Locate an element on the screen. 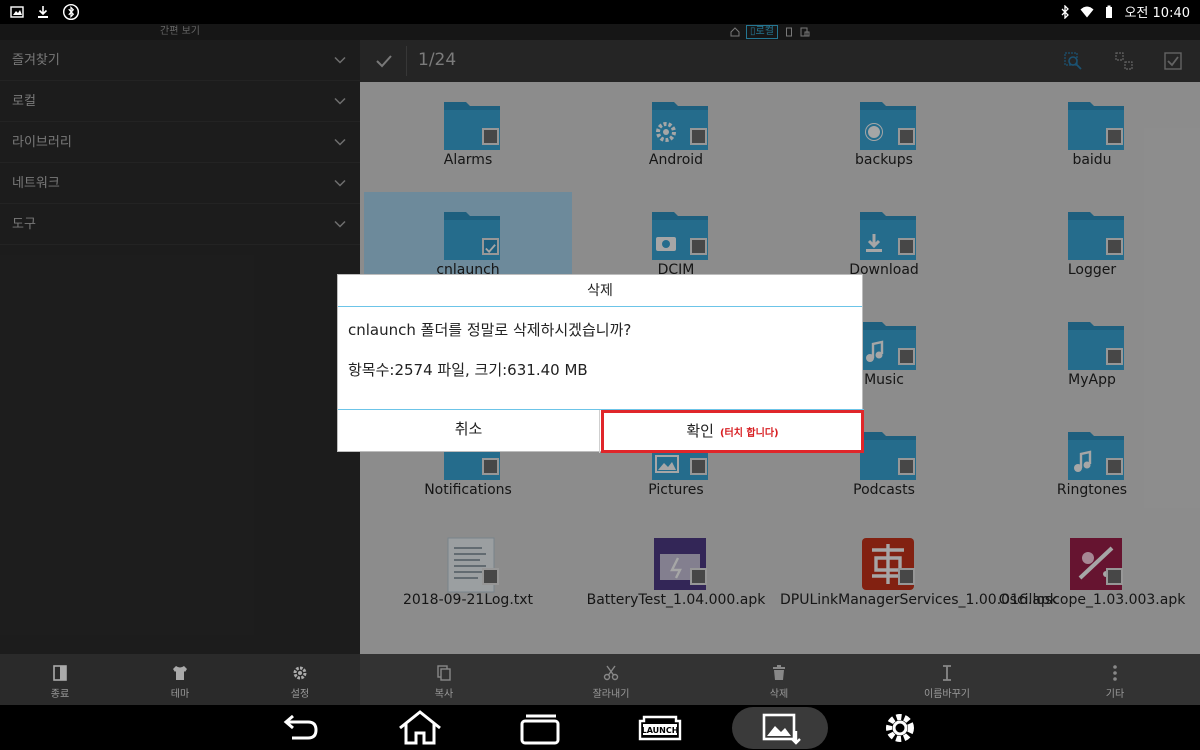 The image size is (1200, 750). settings-icon is located at coordinates (300, 673).